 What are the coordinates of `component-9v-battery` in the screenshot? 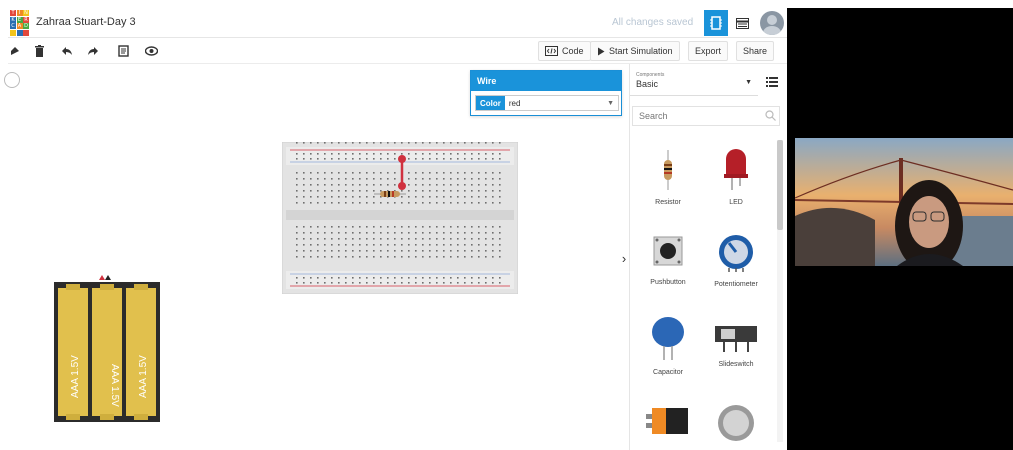 It's located at (668, 423).